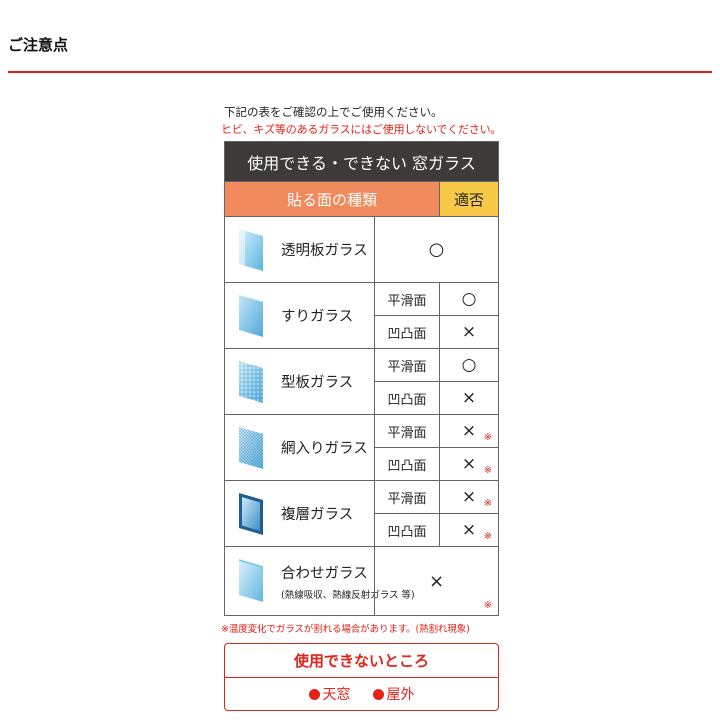 The width and height of the screenshot is (720, 720). What do you see at coordinates (345, 629) in the screenshot?
I see `footnote: ※温度変化でガラスが割れる場合があります。(熱割れ現象)` at bounding box center [345, 629].